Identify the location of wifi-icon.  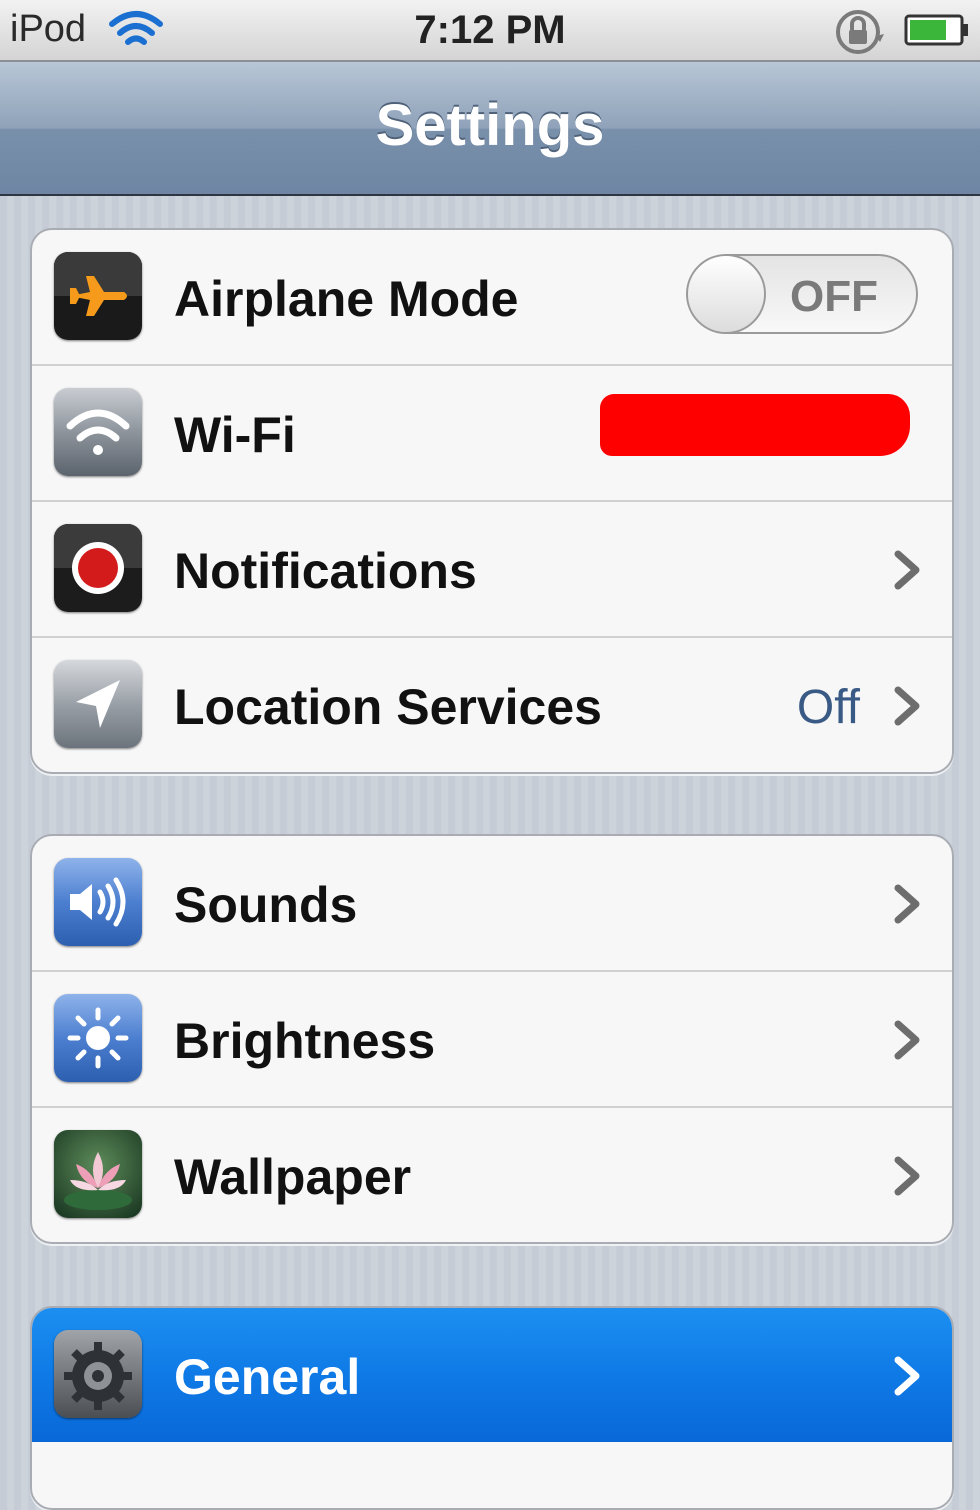
(98, 432).